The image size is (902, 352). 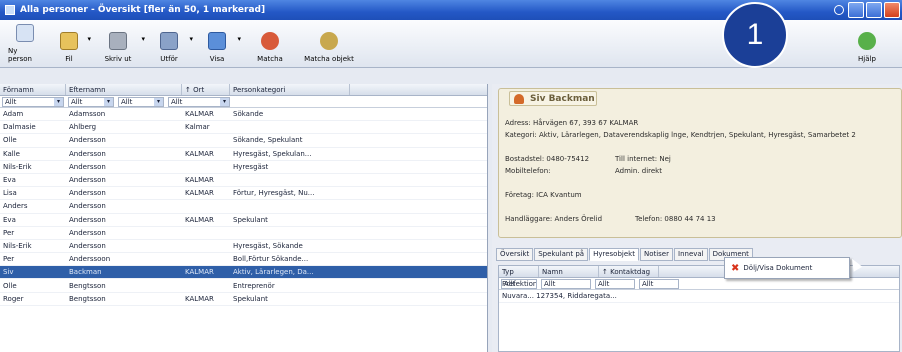 What do you see at coordinates (121, 44) in the screenshot?
I see `print-button: Skriv ut ▾` at bounding box center [121, 44].